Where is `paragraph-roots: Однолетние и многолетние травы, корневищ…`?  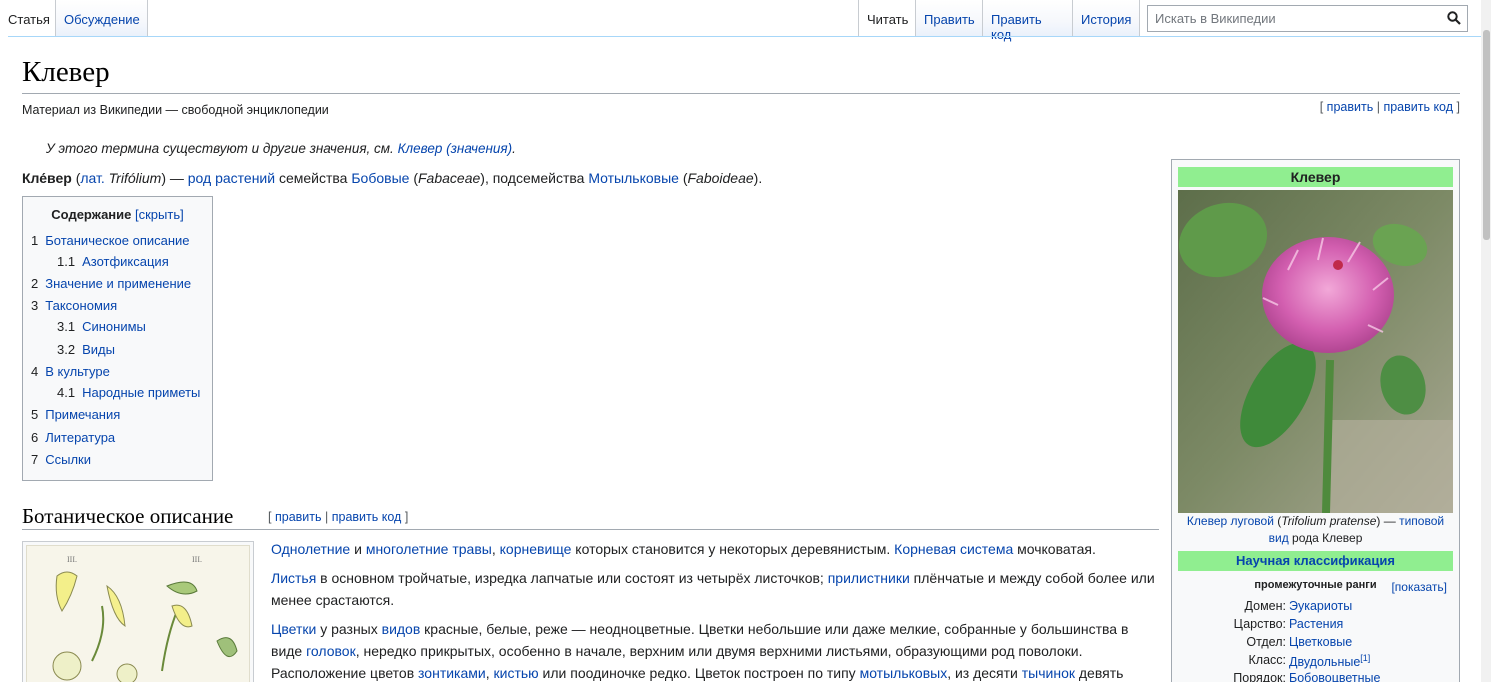 paragraph-roots: Однолетние и многолетние травы, корневищ… is located at coordinates (683, 549).